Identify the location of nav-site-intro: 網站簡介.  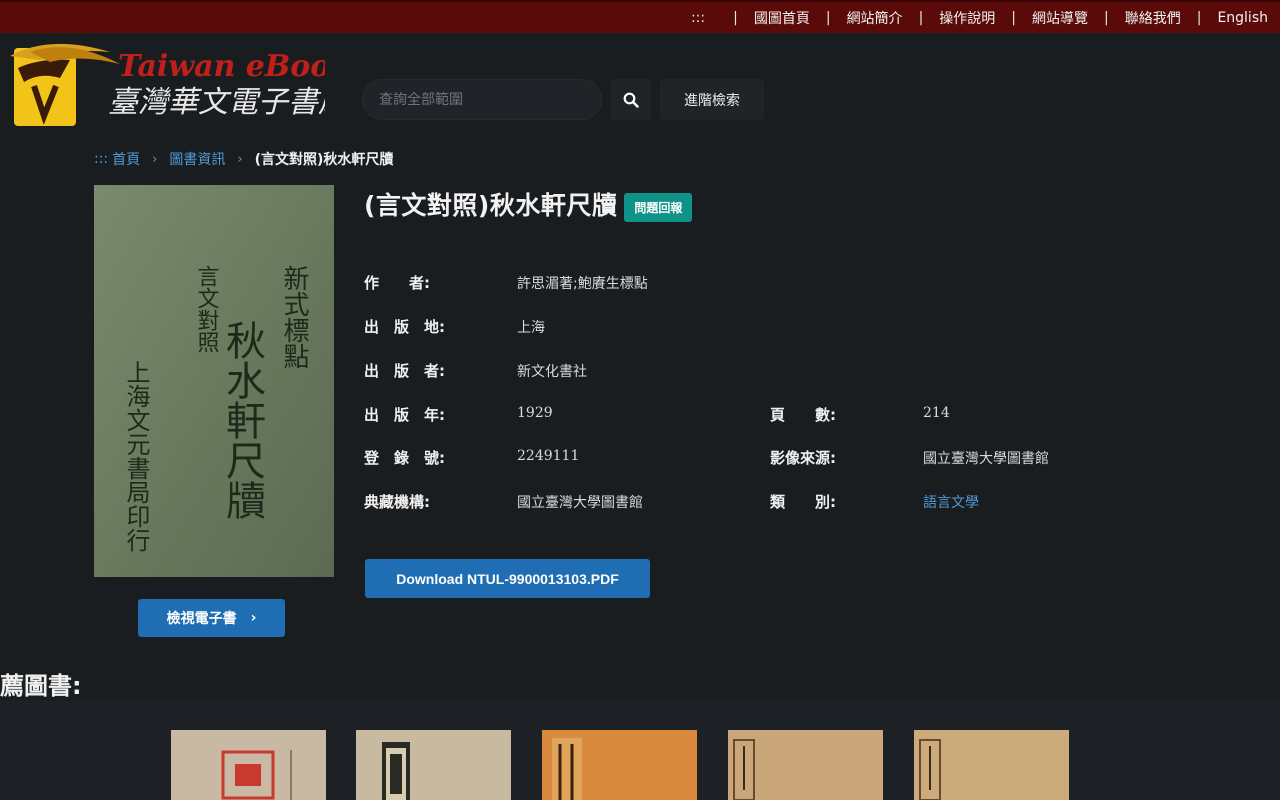
(875, 18).